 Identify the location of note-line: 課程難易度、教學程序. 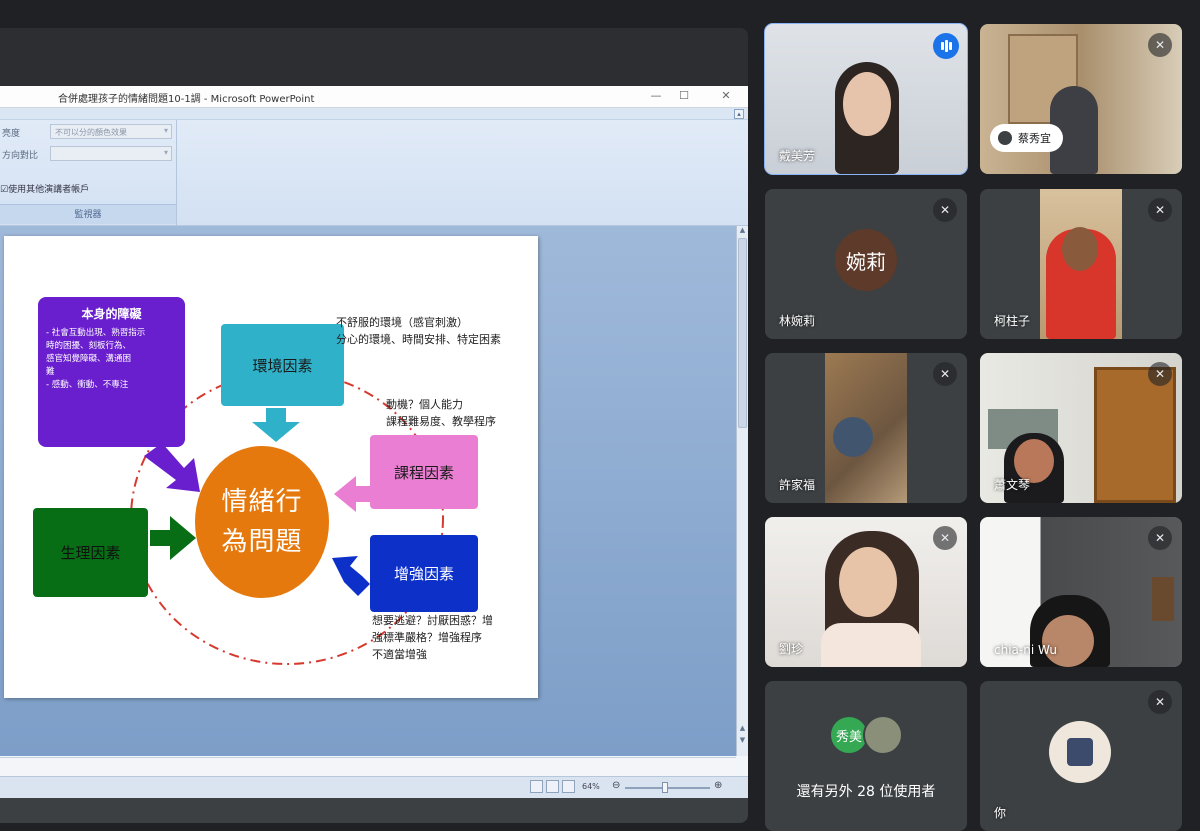
(441, 421).